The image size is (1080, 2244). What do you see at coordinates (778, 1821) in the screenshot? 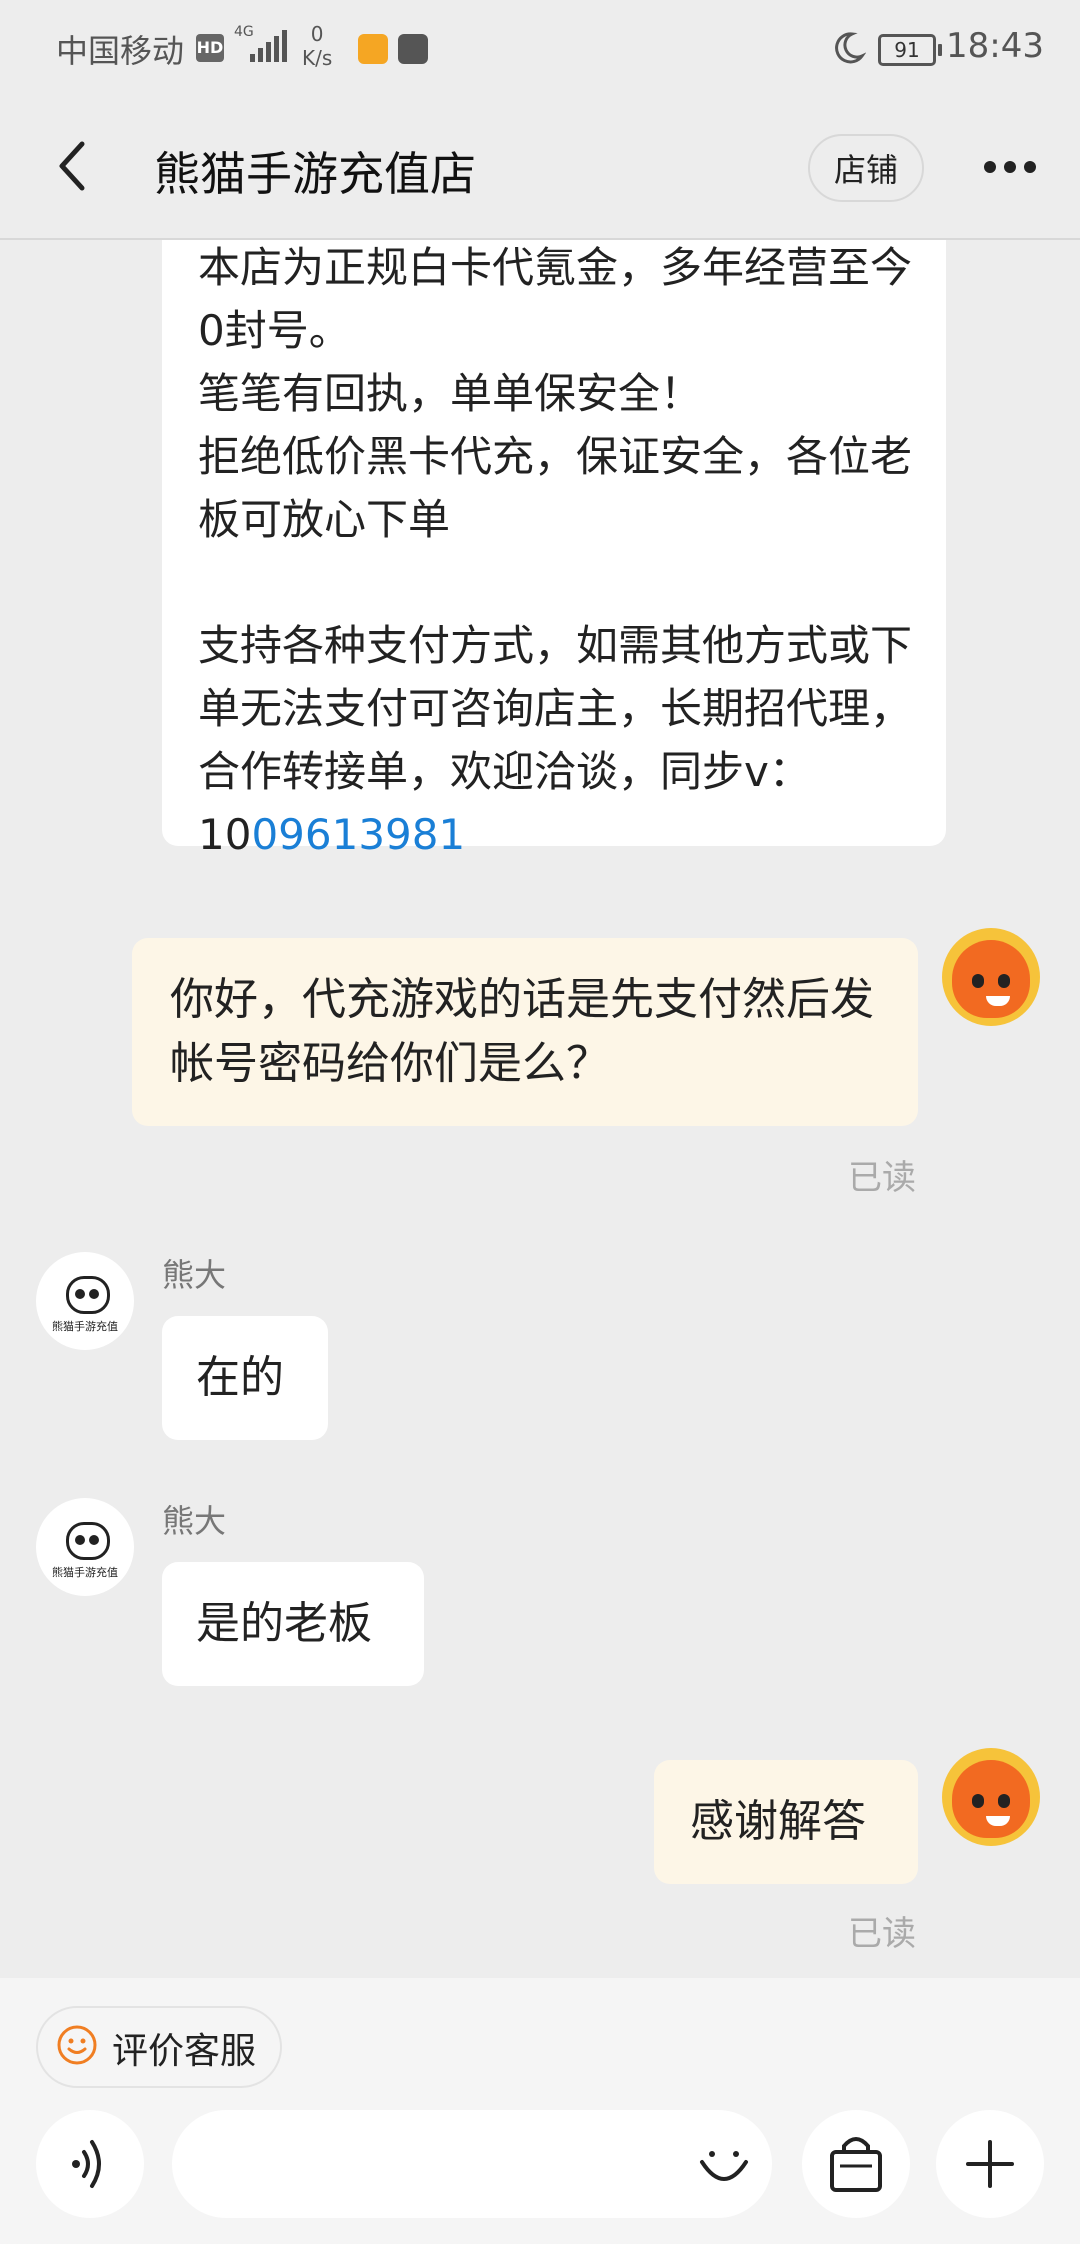
I see `message-text: 感谢解答` at bounding box center [778, 1821].